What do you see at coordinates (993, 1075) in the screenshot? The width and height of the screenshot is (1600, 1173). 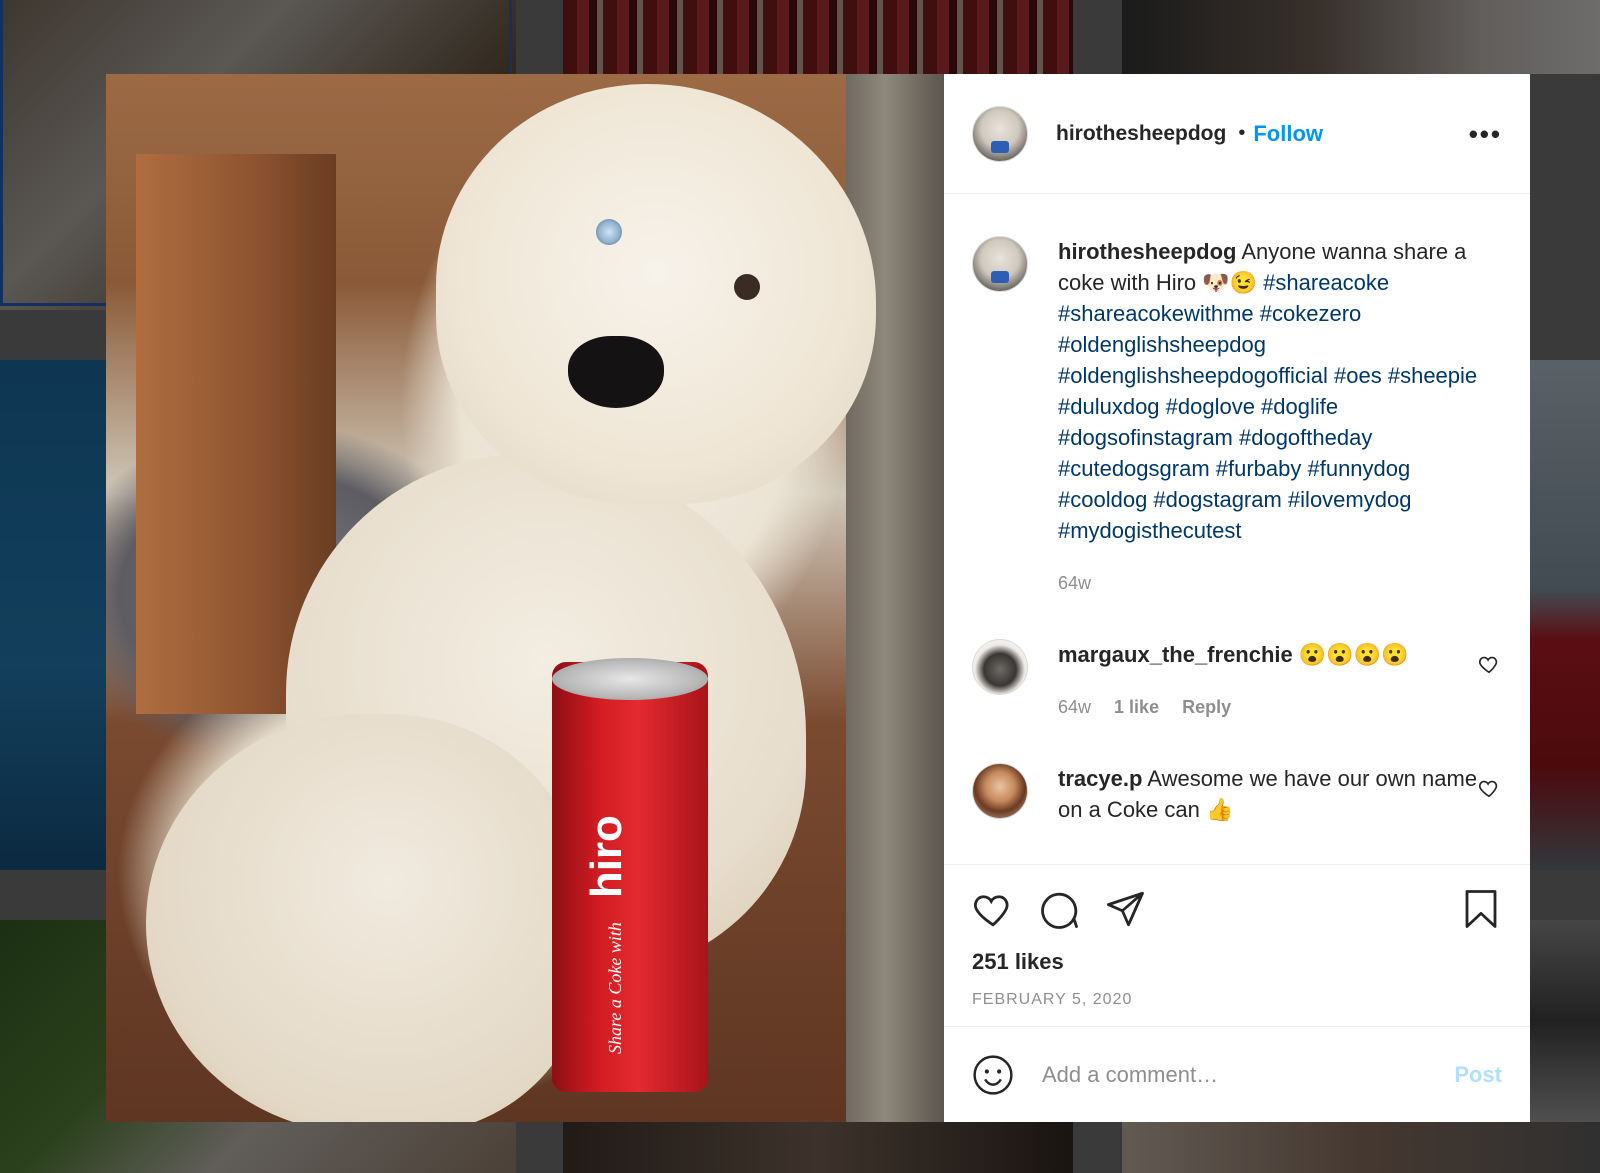 I see `emoji-smiley-icon` at bounding box center [993, 1075].